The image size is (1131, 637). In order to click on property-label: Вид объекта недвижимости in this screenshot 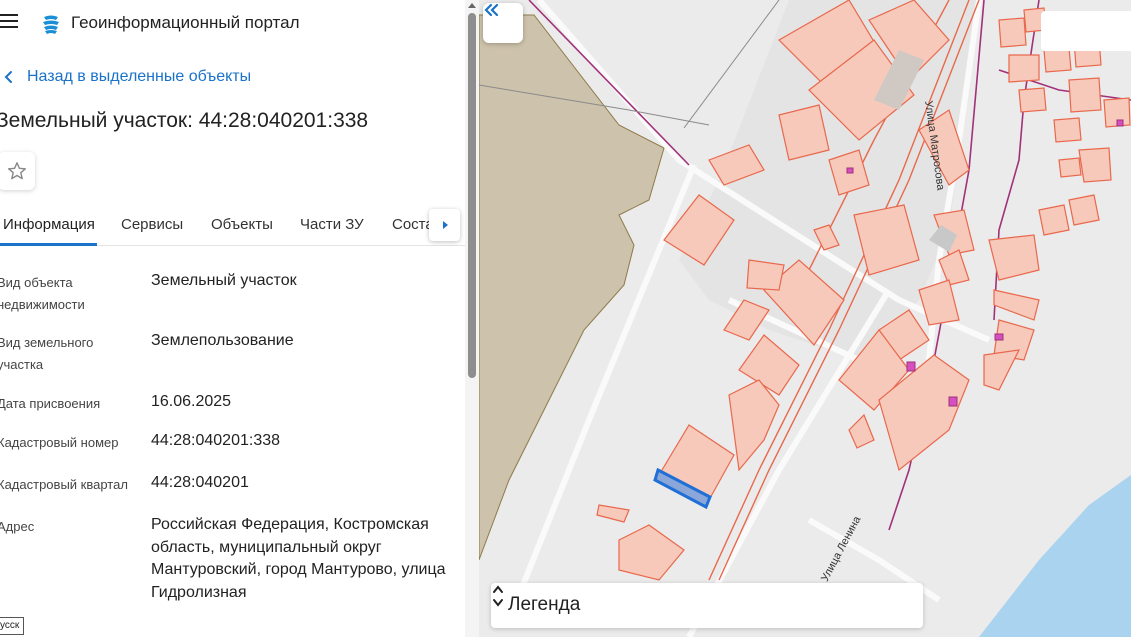, I will do `click(42, 293)`.